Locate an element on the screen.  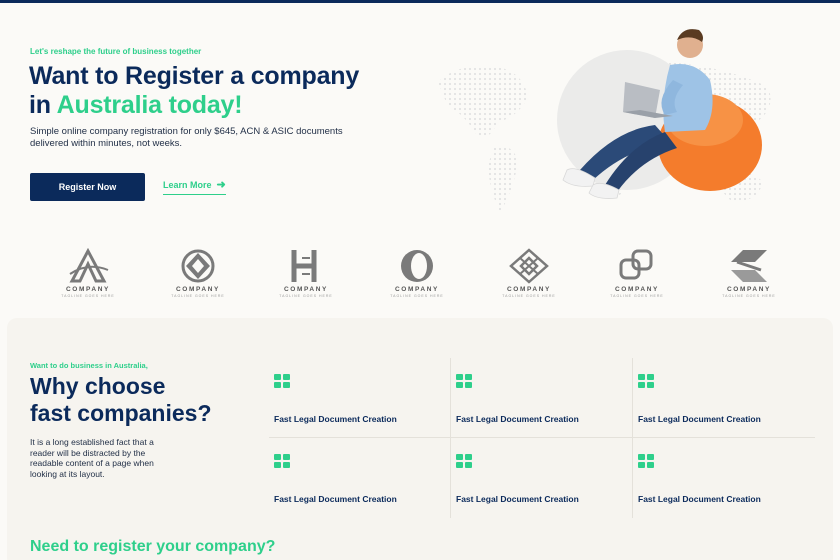
lattice-logo-icon is located at coordinates (529, 266).